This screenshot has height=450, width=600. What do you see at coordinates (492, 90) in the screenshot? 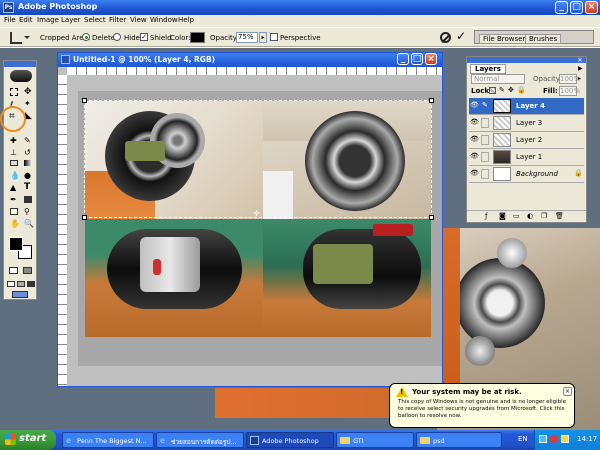
I see `lock-transparency-icon` at bounding box center [492, 90].